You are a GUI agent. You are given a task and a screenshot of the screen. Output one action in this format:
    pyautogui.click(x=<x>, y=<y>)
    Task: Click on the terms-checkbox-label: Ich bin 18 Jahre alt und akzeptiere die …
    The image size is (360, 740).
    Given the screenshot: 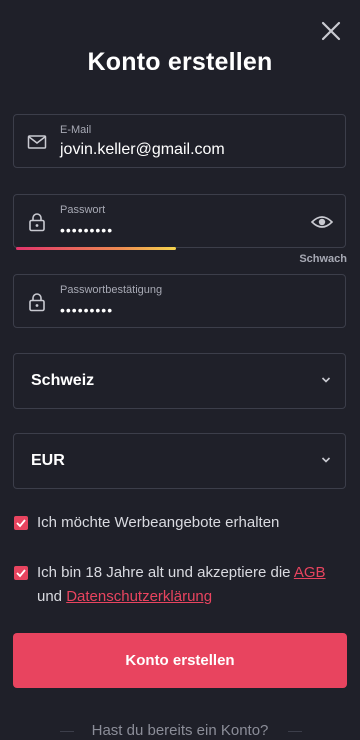 What is the action you would take?
    pyautogui.click(x=189, y=585)
    